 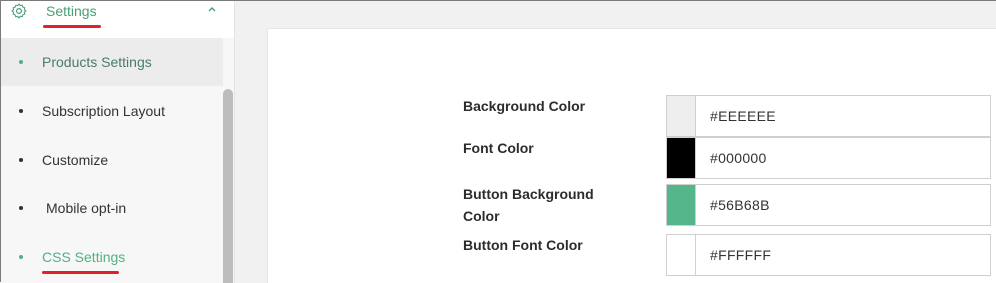 What do you see at coordinates (681, 205) in the screenshot?
I see `button-background-color-swatch` at bounding box center [681, 205].